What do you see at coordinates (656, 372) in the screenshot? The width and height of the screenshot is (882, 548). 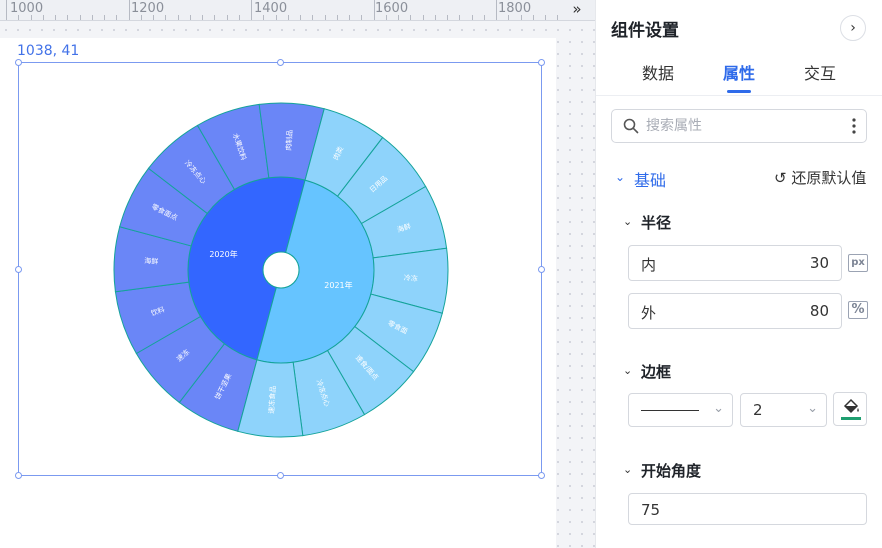 I see `border-label: 边框` at bounding box center [656, 372].